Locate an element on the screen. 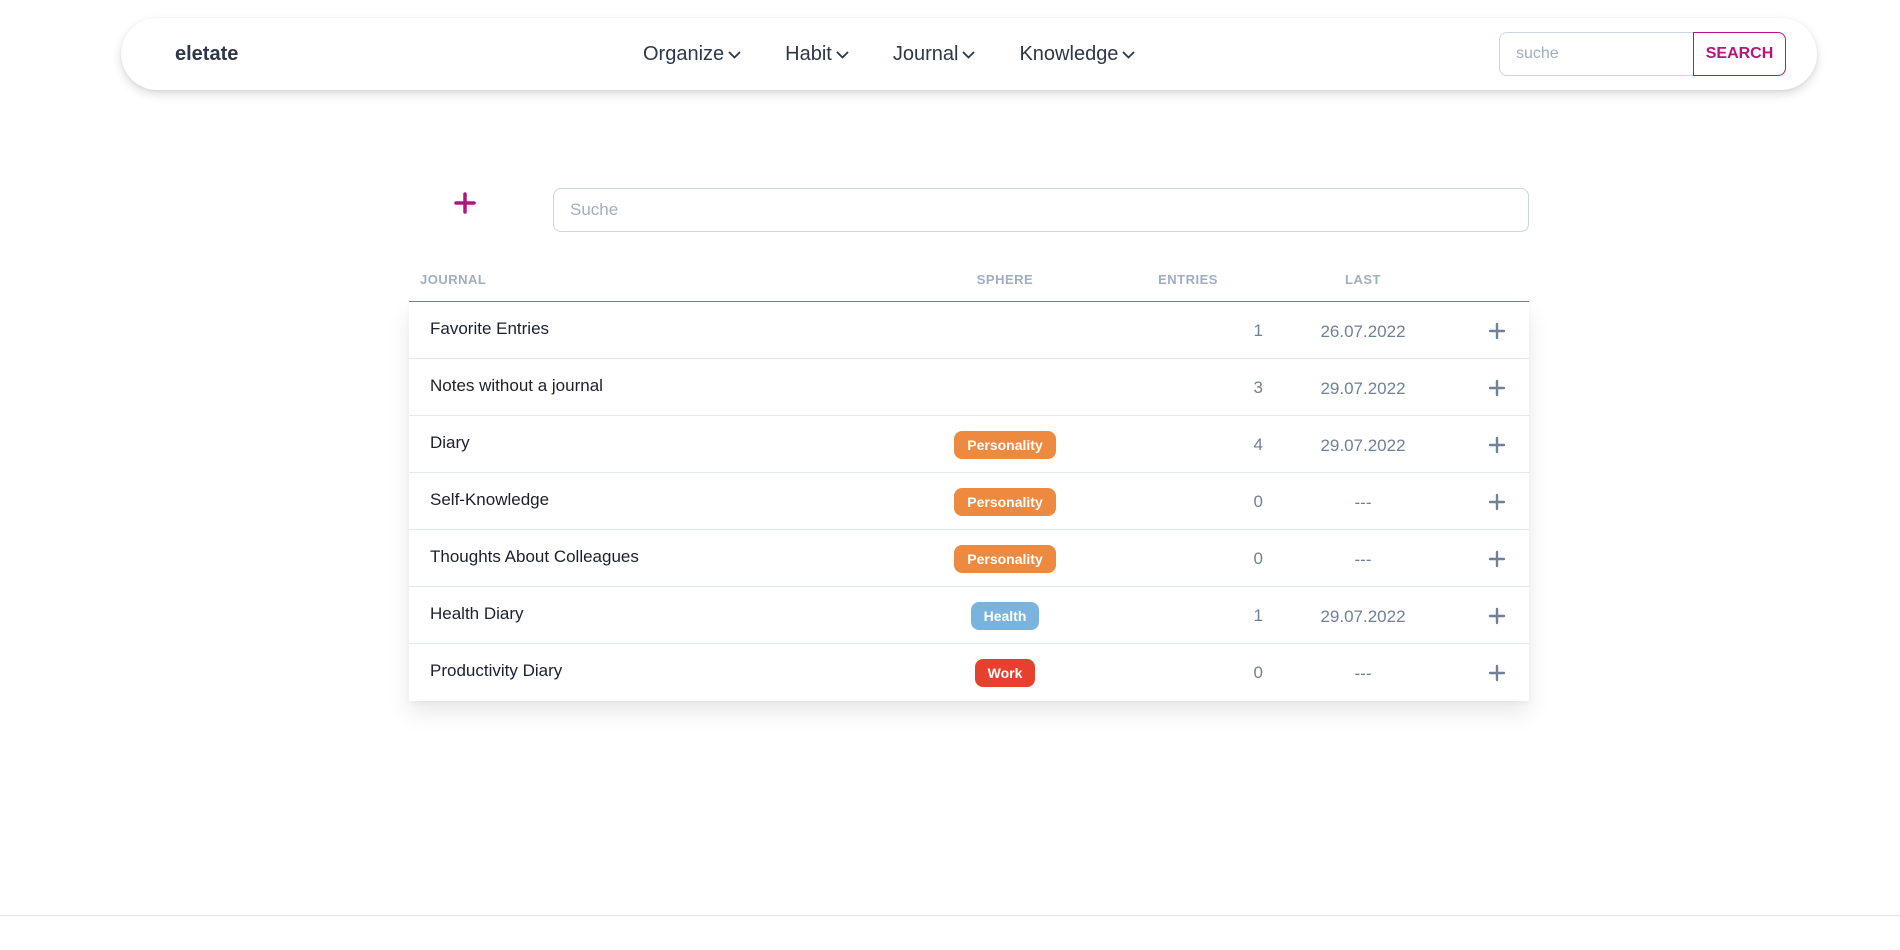  add-journal-button is located at coordinates (465, 203).